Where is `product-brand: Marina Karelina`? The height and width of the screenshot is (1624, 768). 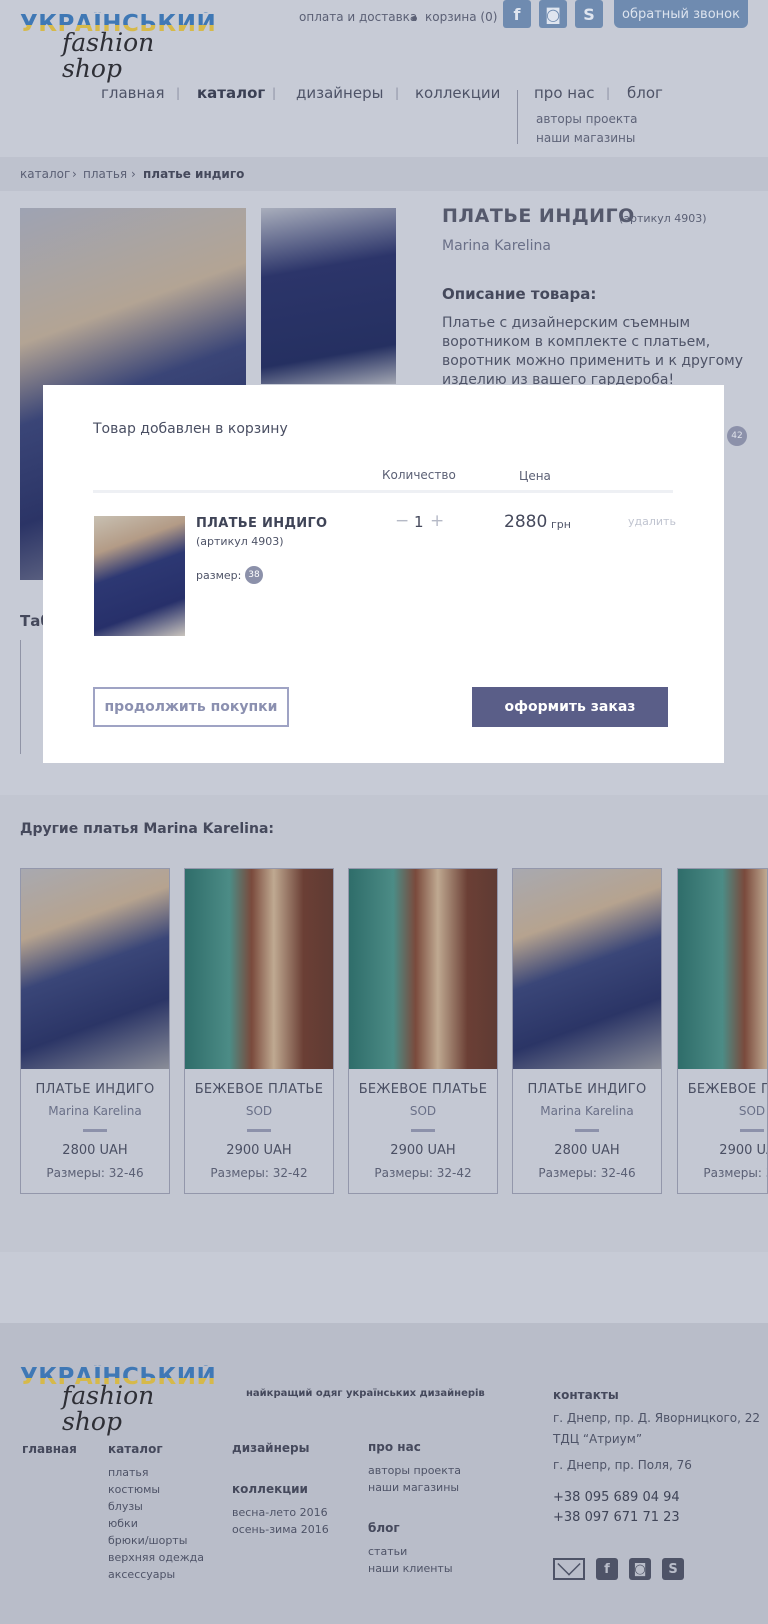 product-brand: Marina Karelina is located at coordinates (496, 246).